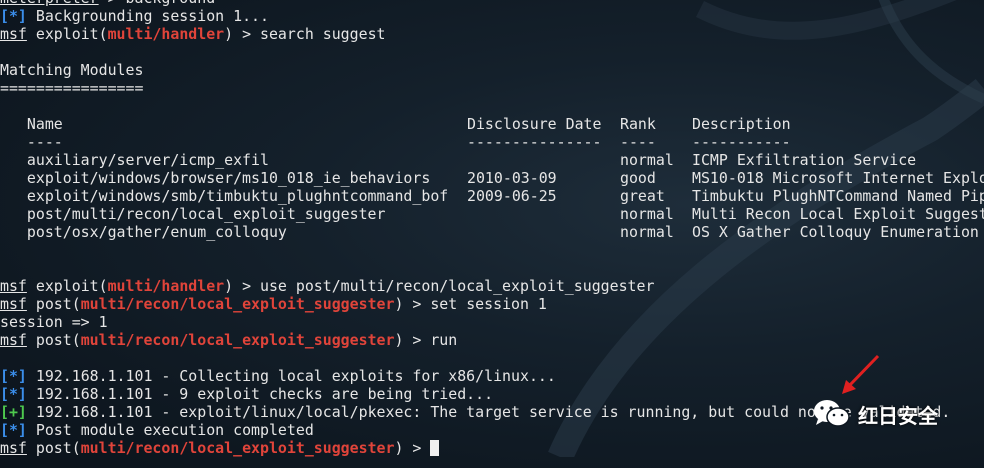  I want to click on table-cell: Timbuktu PlughNTCommand Named Pip, so click(838, 196).